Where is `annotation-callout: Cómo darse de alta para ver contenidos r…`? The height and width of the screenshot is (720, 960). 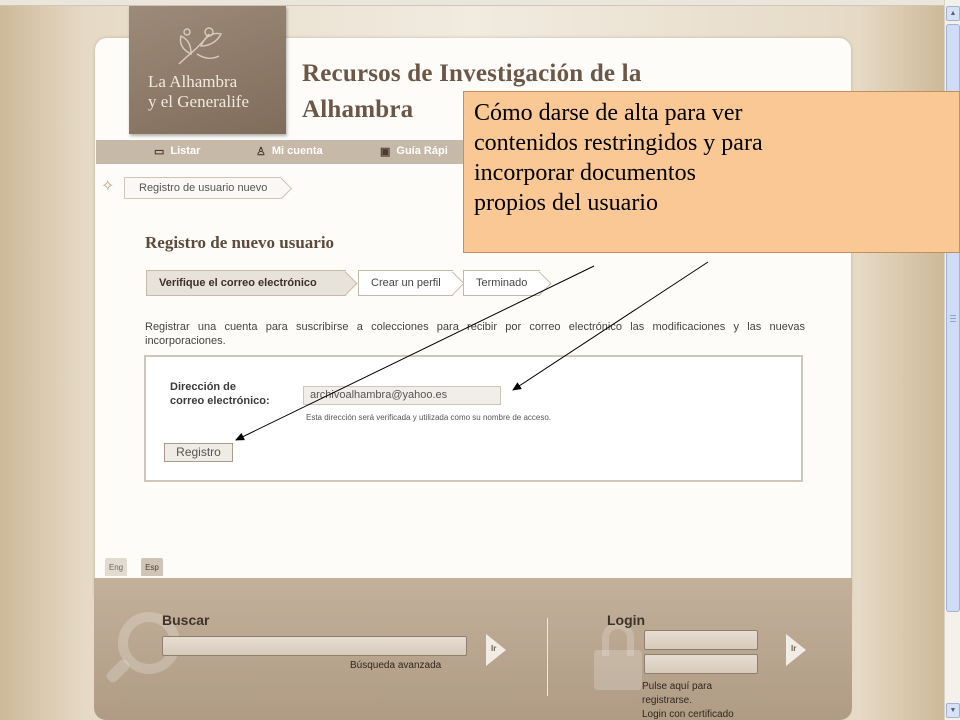
annotation-callout: Cómo darse de alta para ver contenidos r… is located at coordinates (711, 172).